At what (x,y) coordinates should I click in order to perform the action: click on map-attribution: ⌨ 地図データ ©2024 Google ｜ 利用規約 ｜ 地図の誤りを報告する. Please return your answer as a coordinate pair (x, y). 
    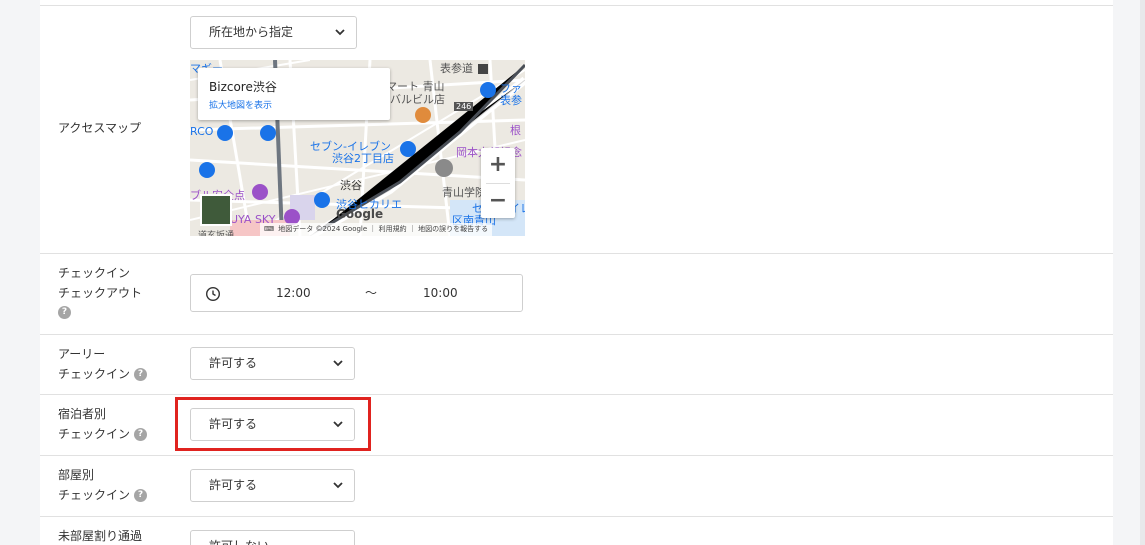
    Looking at the image, I should click on (376, 229).